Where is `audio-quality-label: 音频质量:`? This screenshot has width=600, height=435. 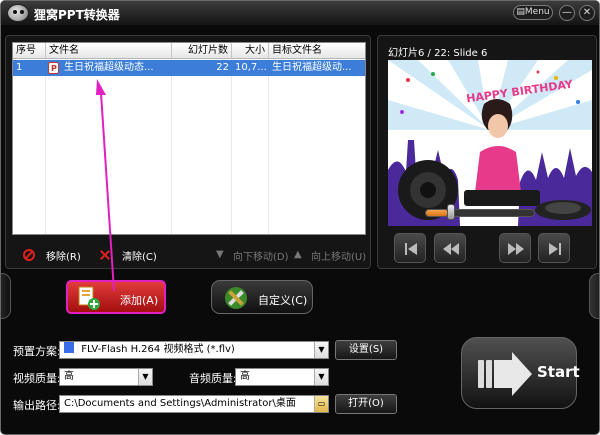
audio-quality-label: 音频质量: is located at coordinates (213, 378).